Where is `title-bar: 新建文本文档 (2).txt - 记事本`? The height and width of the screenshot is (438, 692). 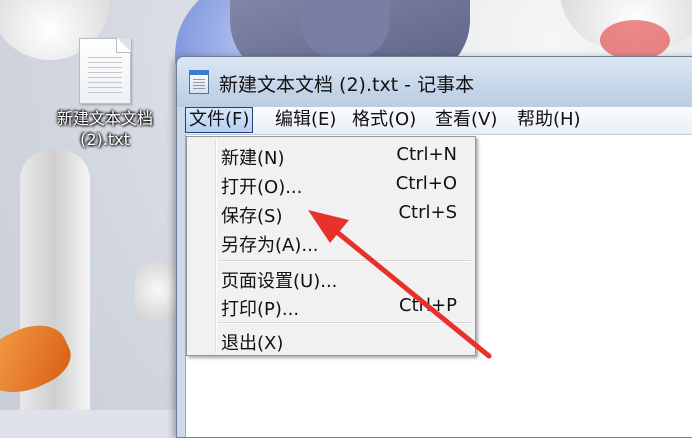
title-bar: 新建文本文档 (2).txt - 记事本 is located at coordinates (434, 82).